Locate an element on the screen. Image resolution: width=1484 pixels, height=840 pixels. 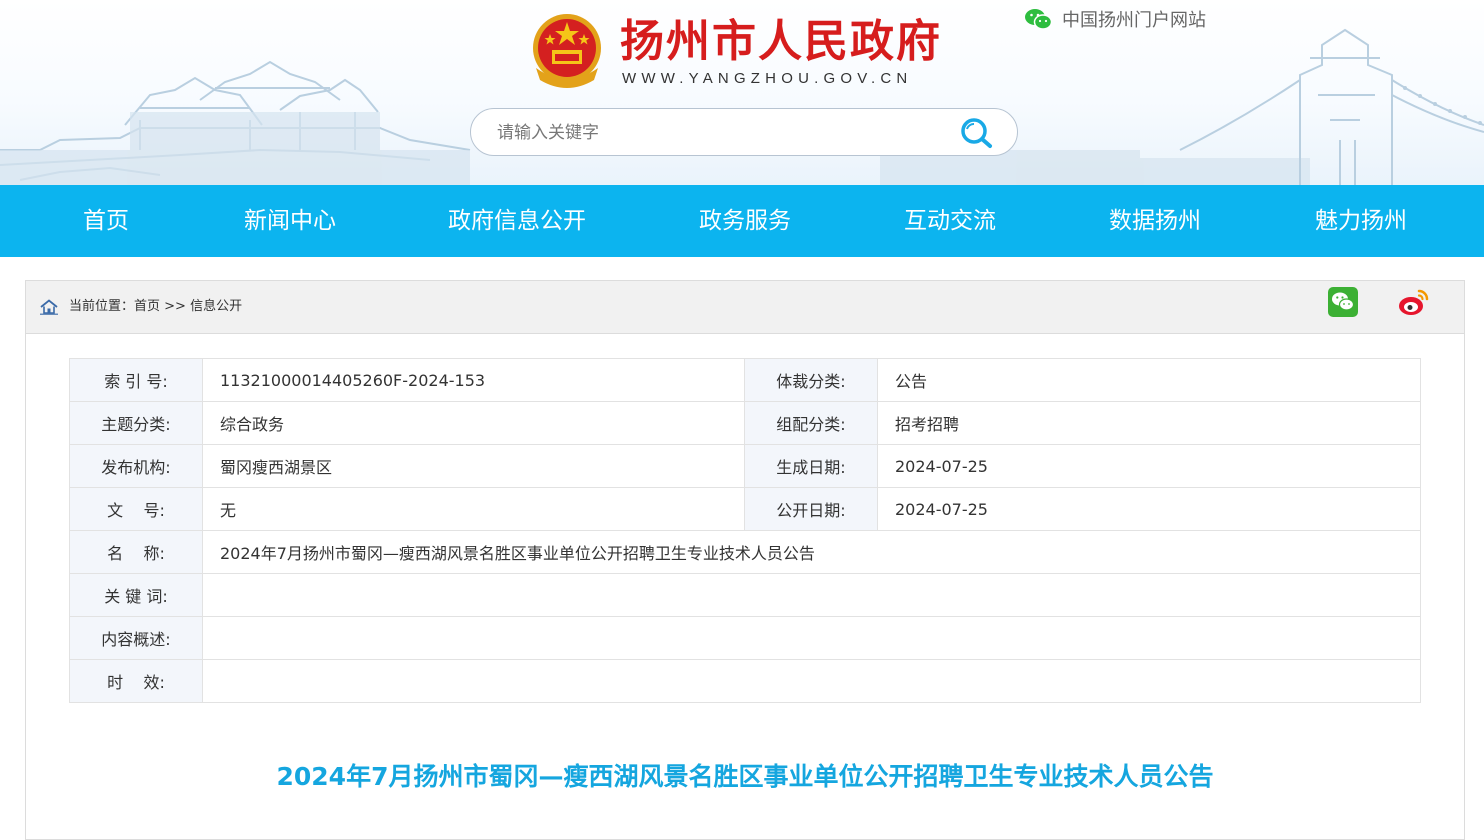
nav-data-yangzhou: 数据扬州 is located at coordinates (1155, 221).